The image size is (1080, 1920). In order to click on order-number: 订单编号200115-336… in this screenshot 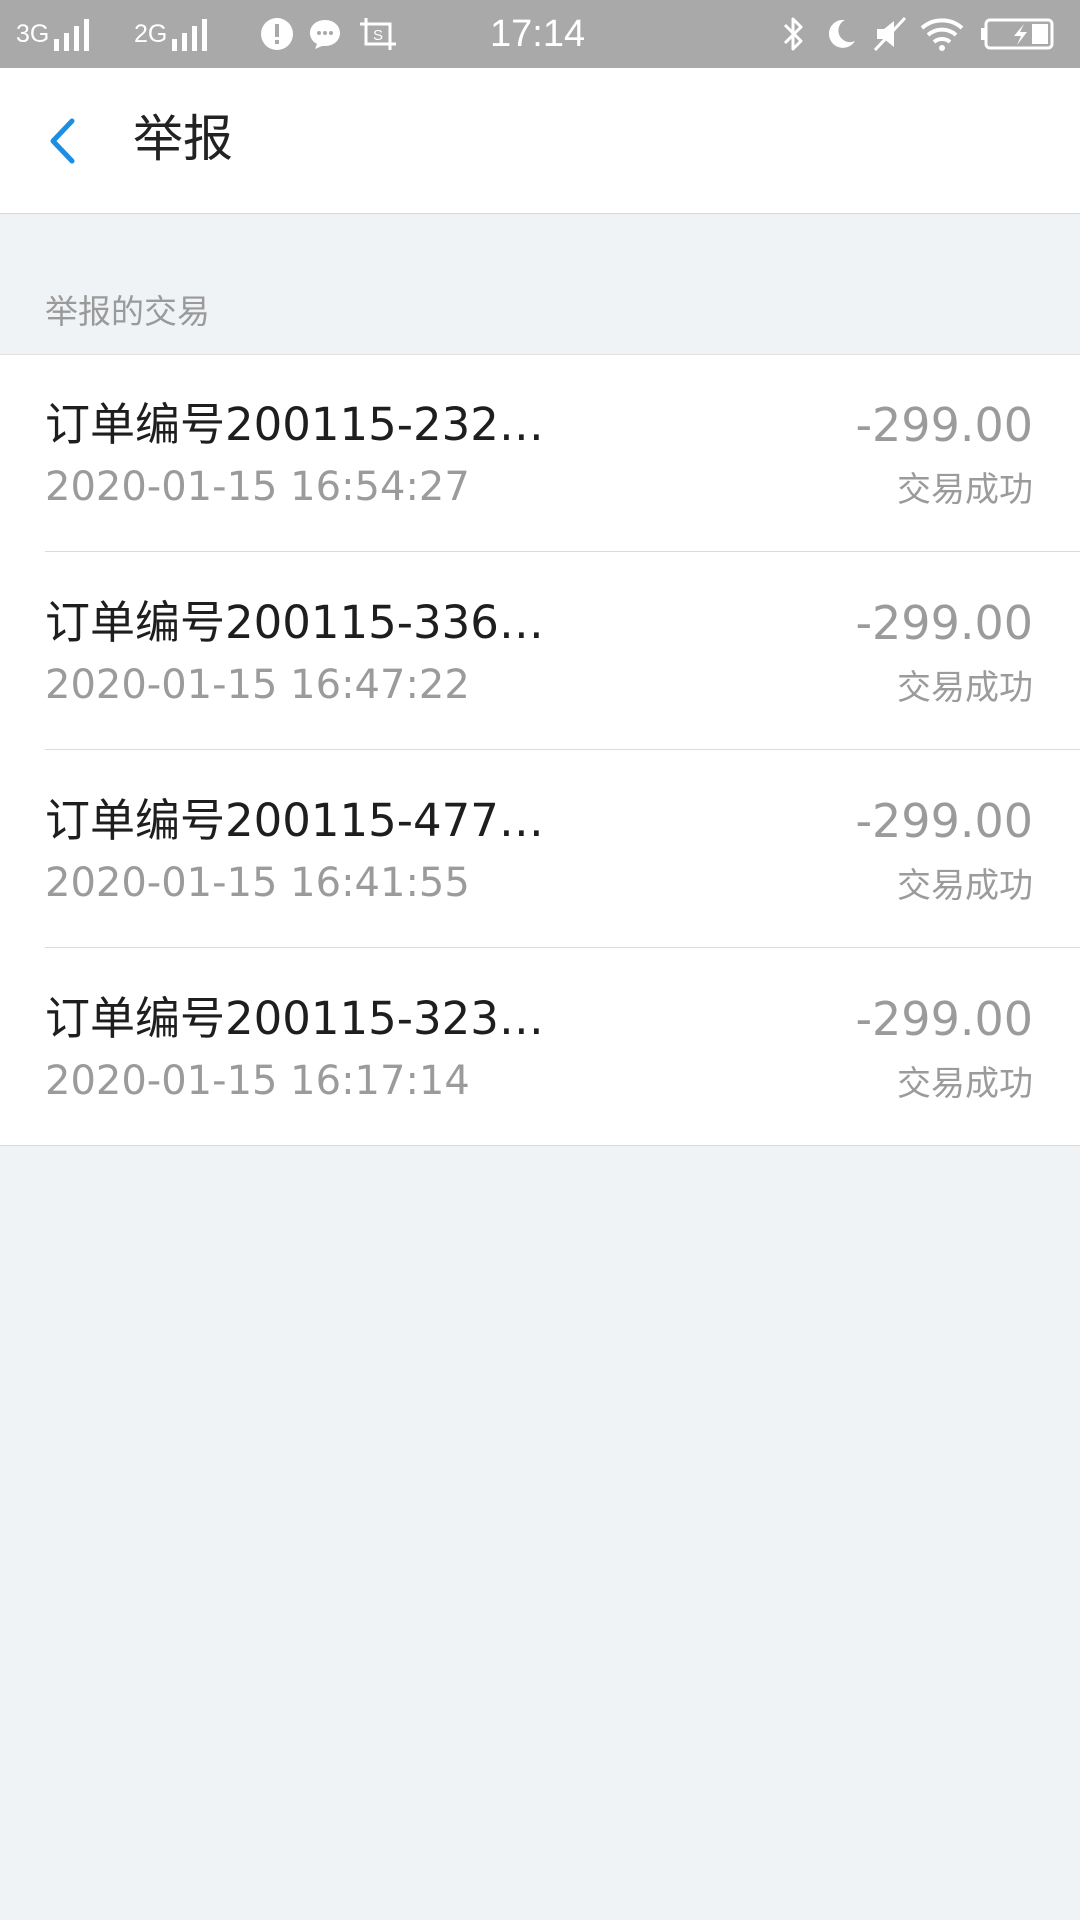, I will do `click(294, 622)`.